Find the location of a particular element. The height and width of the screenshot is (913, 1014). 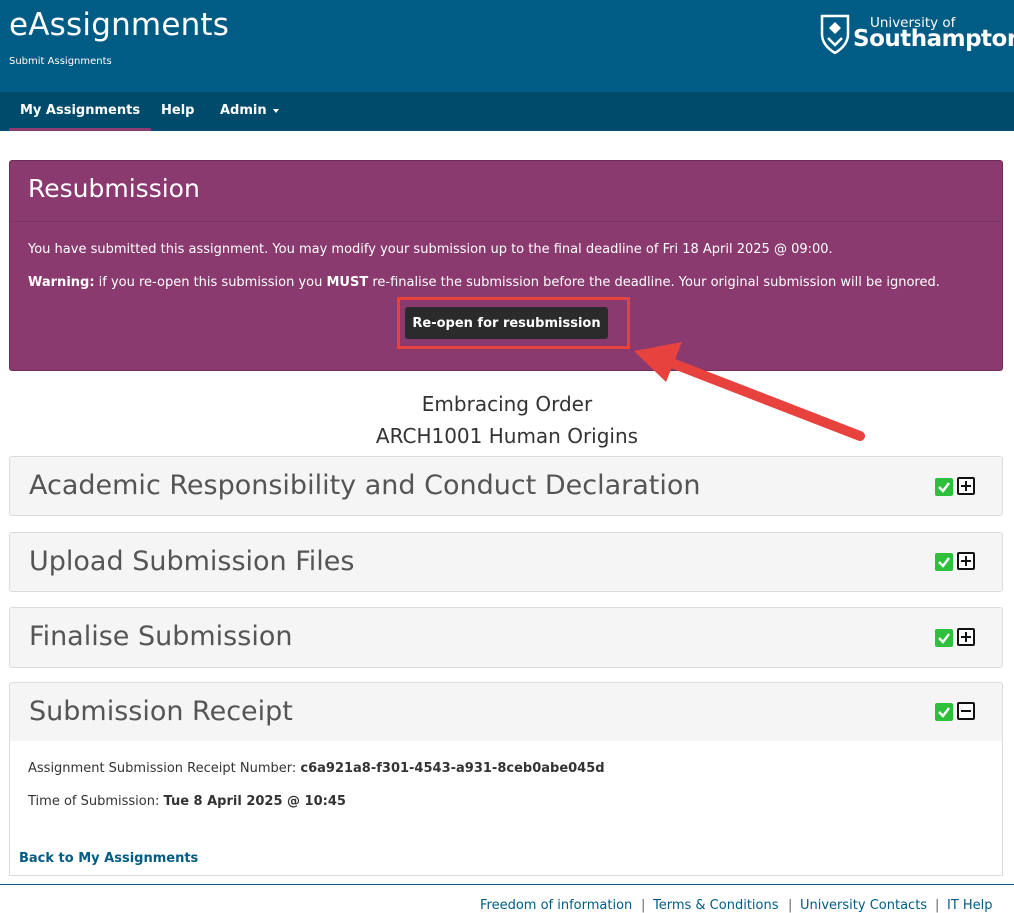

main-nav: My Assignments Help Admin is located at coordinates (507, 111).